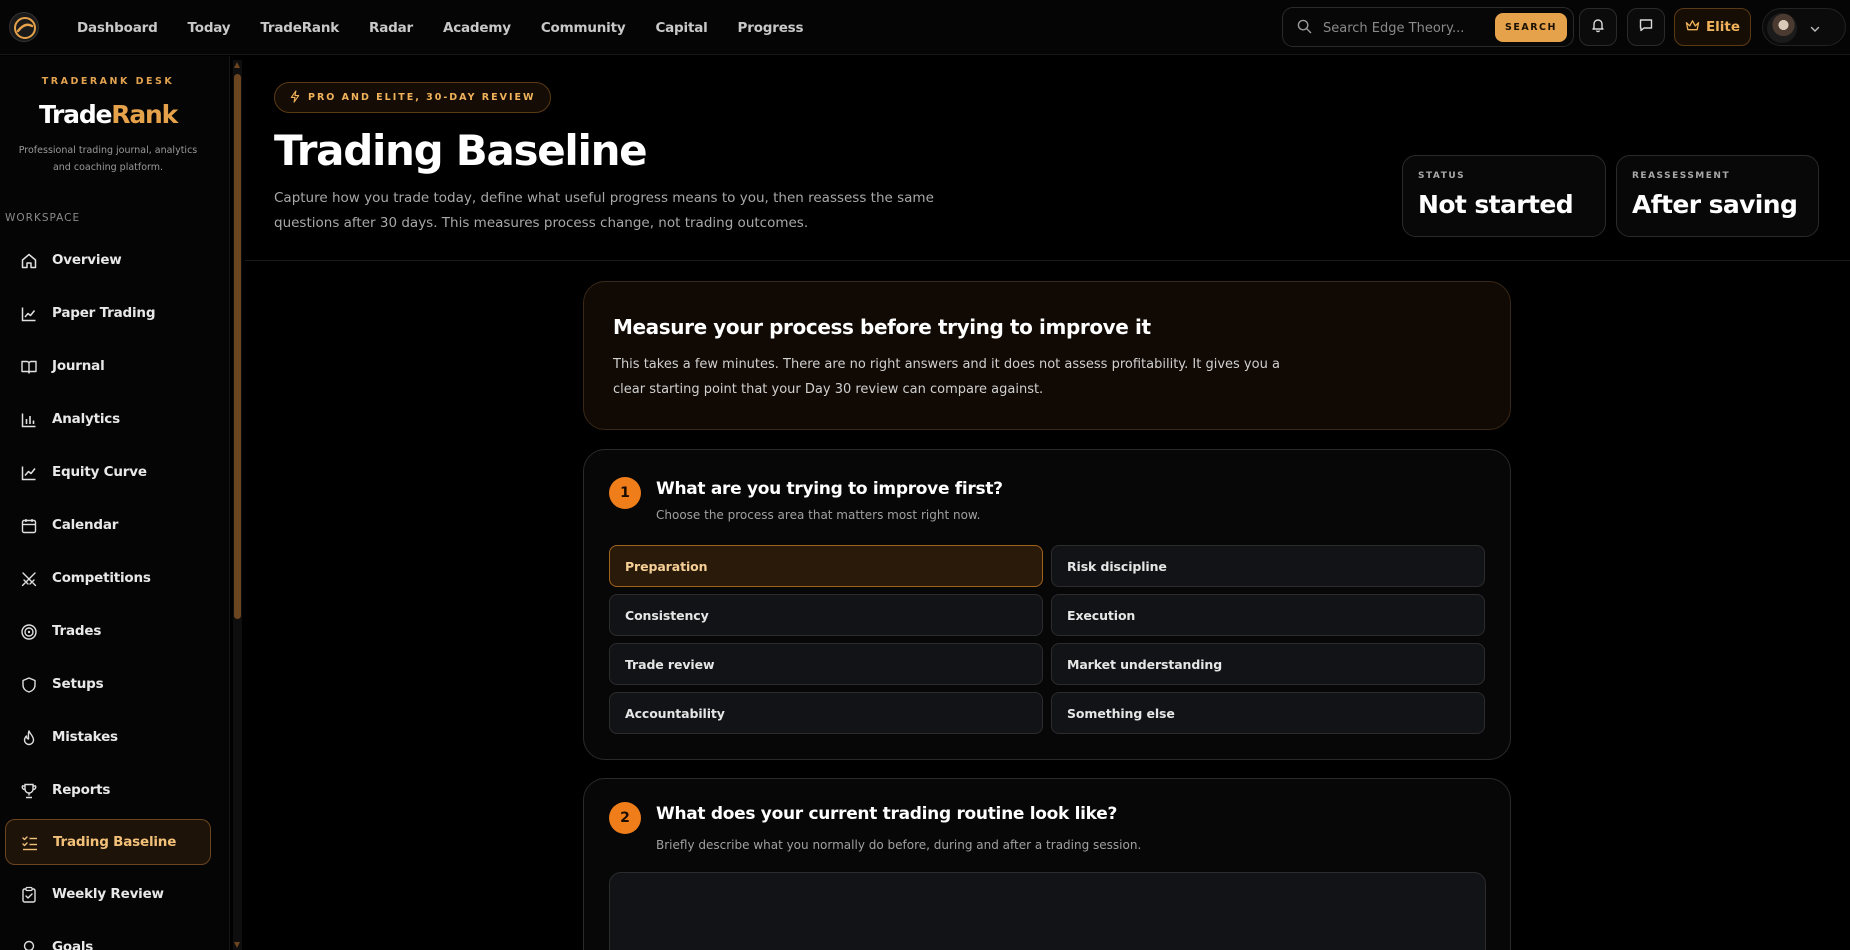 The height and width of the screenshot is (950, 1850). Describe the element at coordinates (1268, 713) in the screenshot. I see `option-something-else: Something else` at that location.